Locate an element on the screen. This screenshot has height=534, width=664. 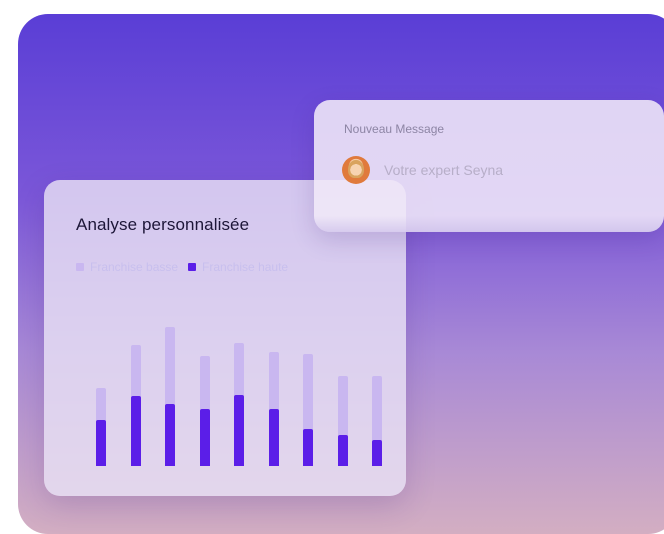
legend-label-low: Franchise basse is located at coordinates (134, 267).